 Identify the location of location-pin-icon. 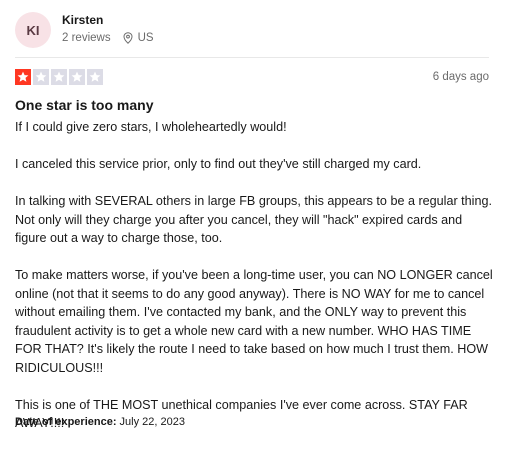
(128, 38).